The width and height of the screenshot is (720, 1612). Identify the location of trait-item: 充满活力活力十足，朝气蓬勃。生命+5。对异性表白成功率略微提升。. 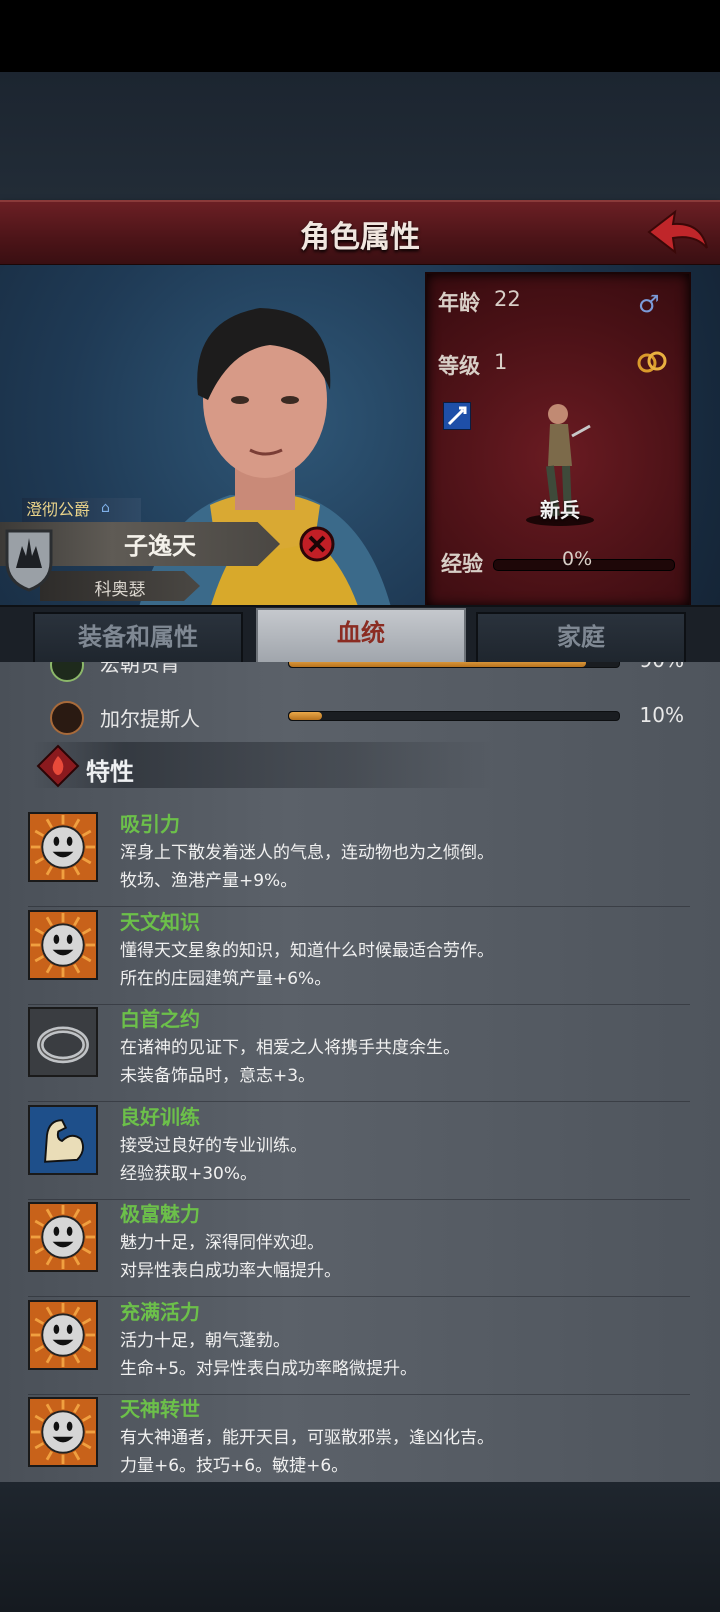
(359, 1345).